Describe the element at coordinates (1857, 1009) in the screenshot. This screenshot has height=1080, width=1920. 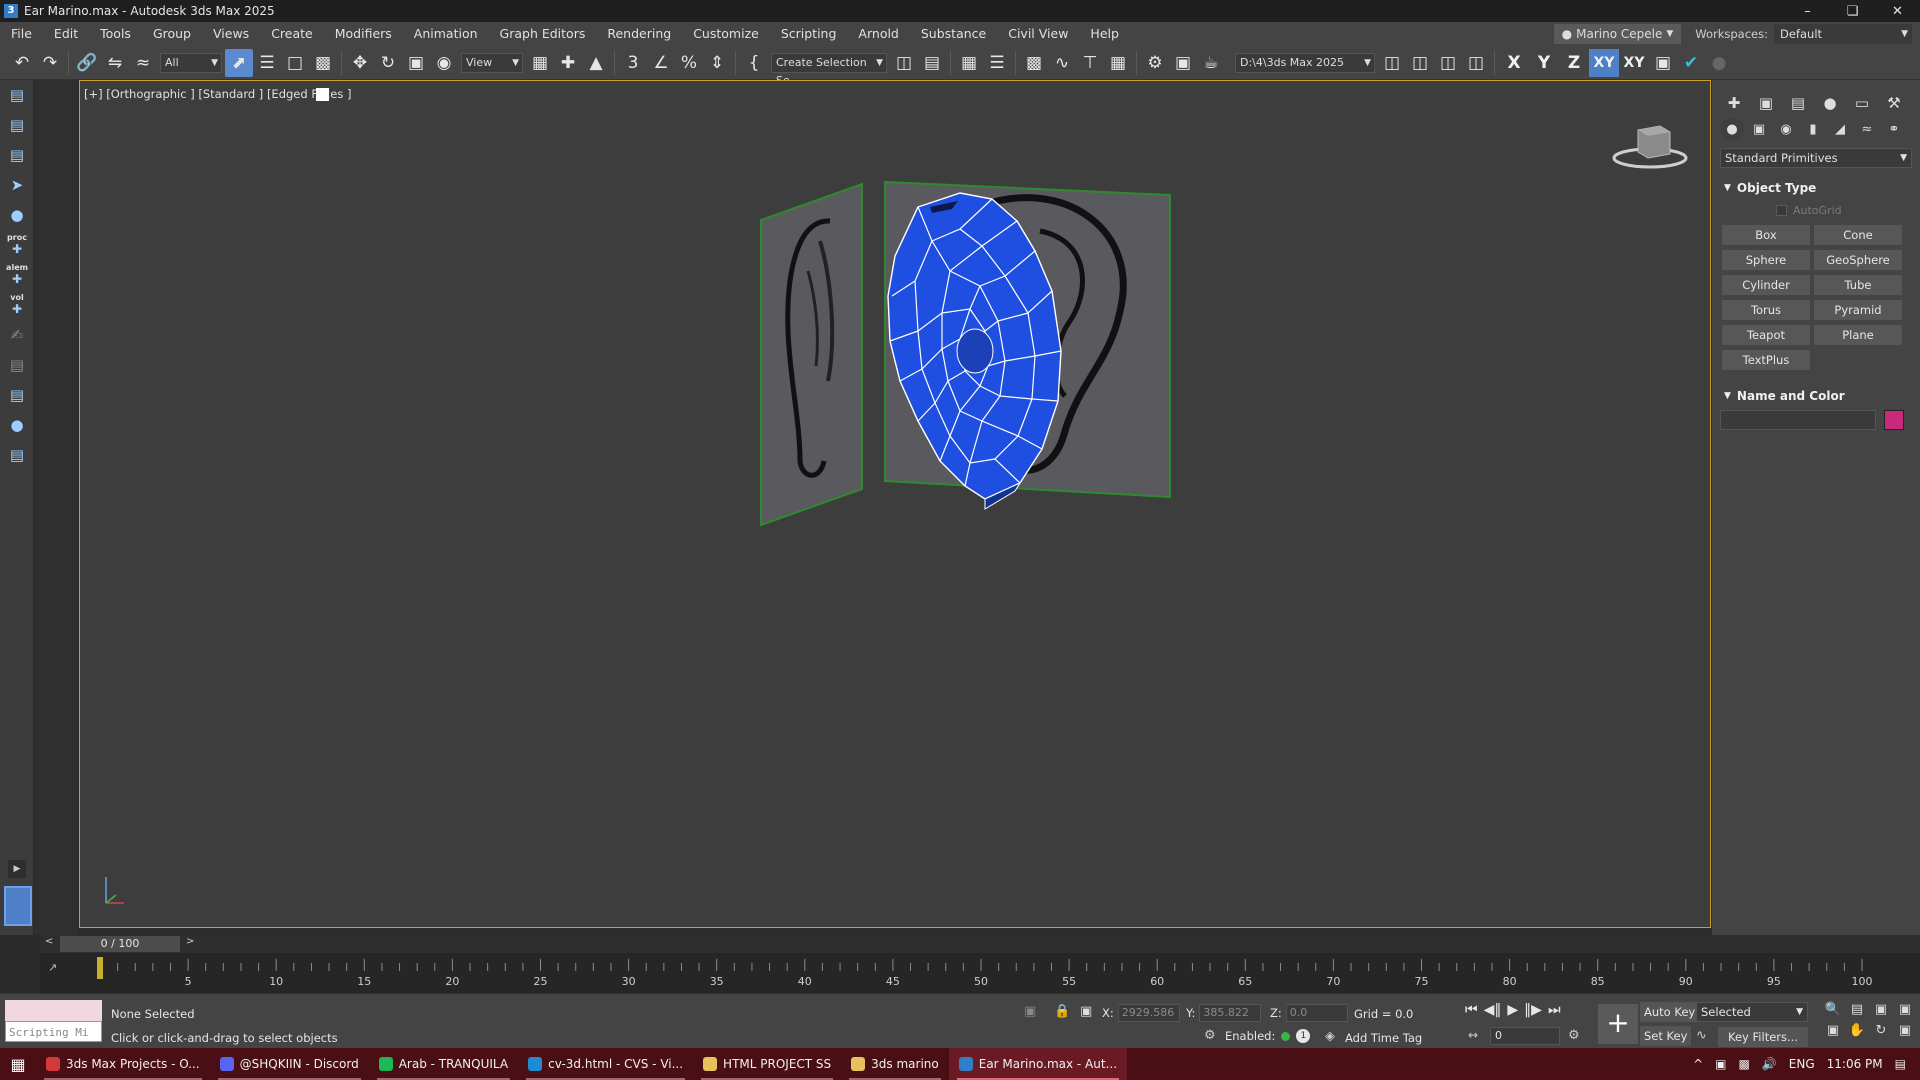
I see `zoom-all-icon: ▤` at that location.